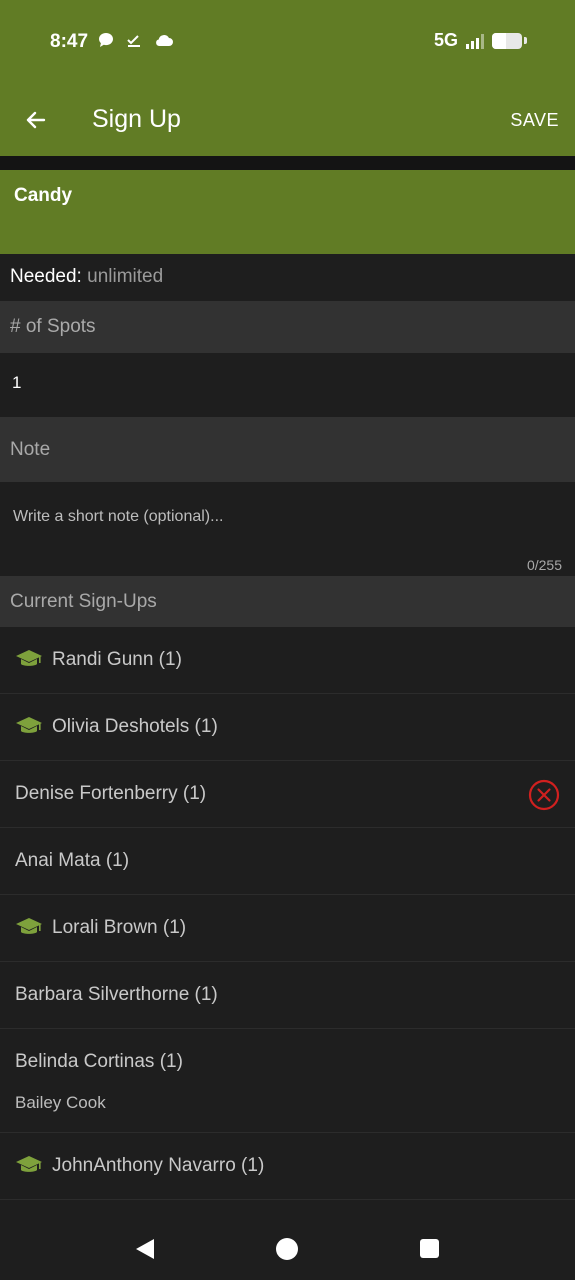 The image size is (575, 1280). Describe the element at coordinates (287, 995) in the screenshot. I see `list-item: Barbara Silverthorne (1)` at that location.